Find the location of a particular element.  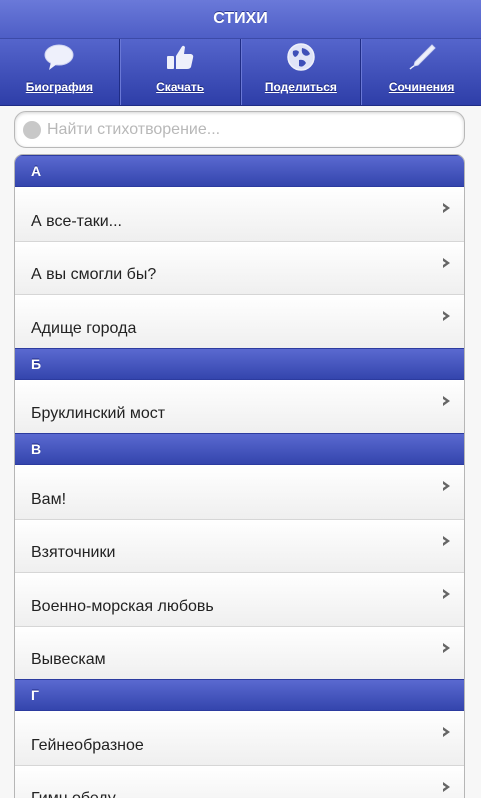

search-box is located at coordinates (239, 129).